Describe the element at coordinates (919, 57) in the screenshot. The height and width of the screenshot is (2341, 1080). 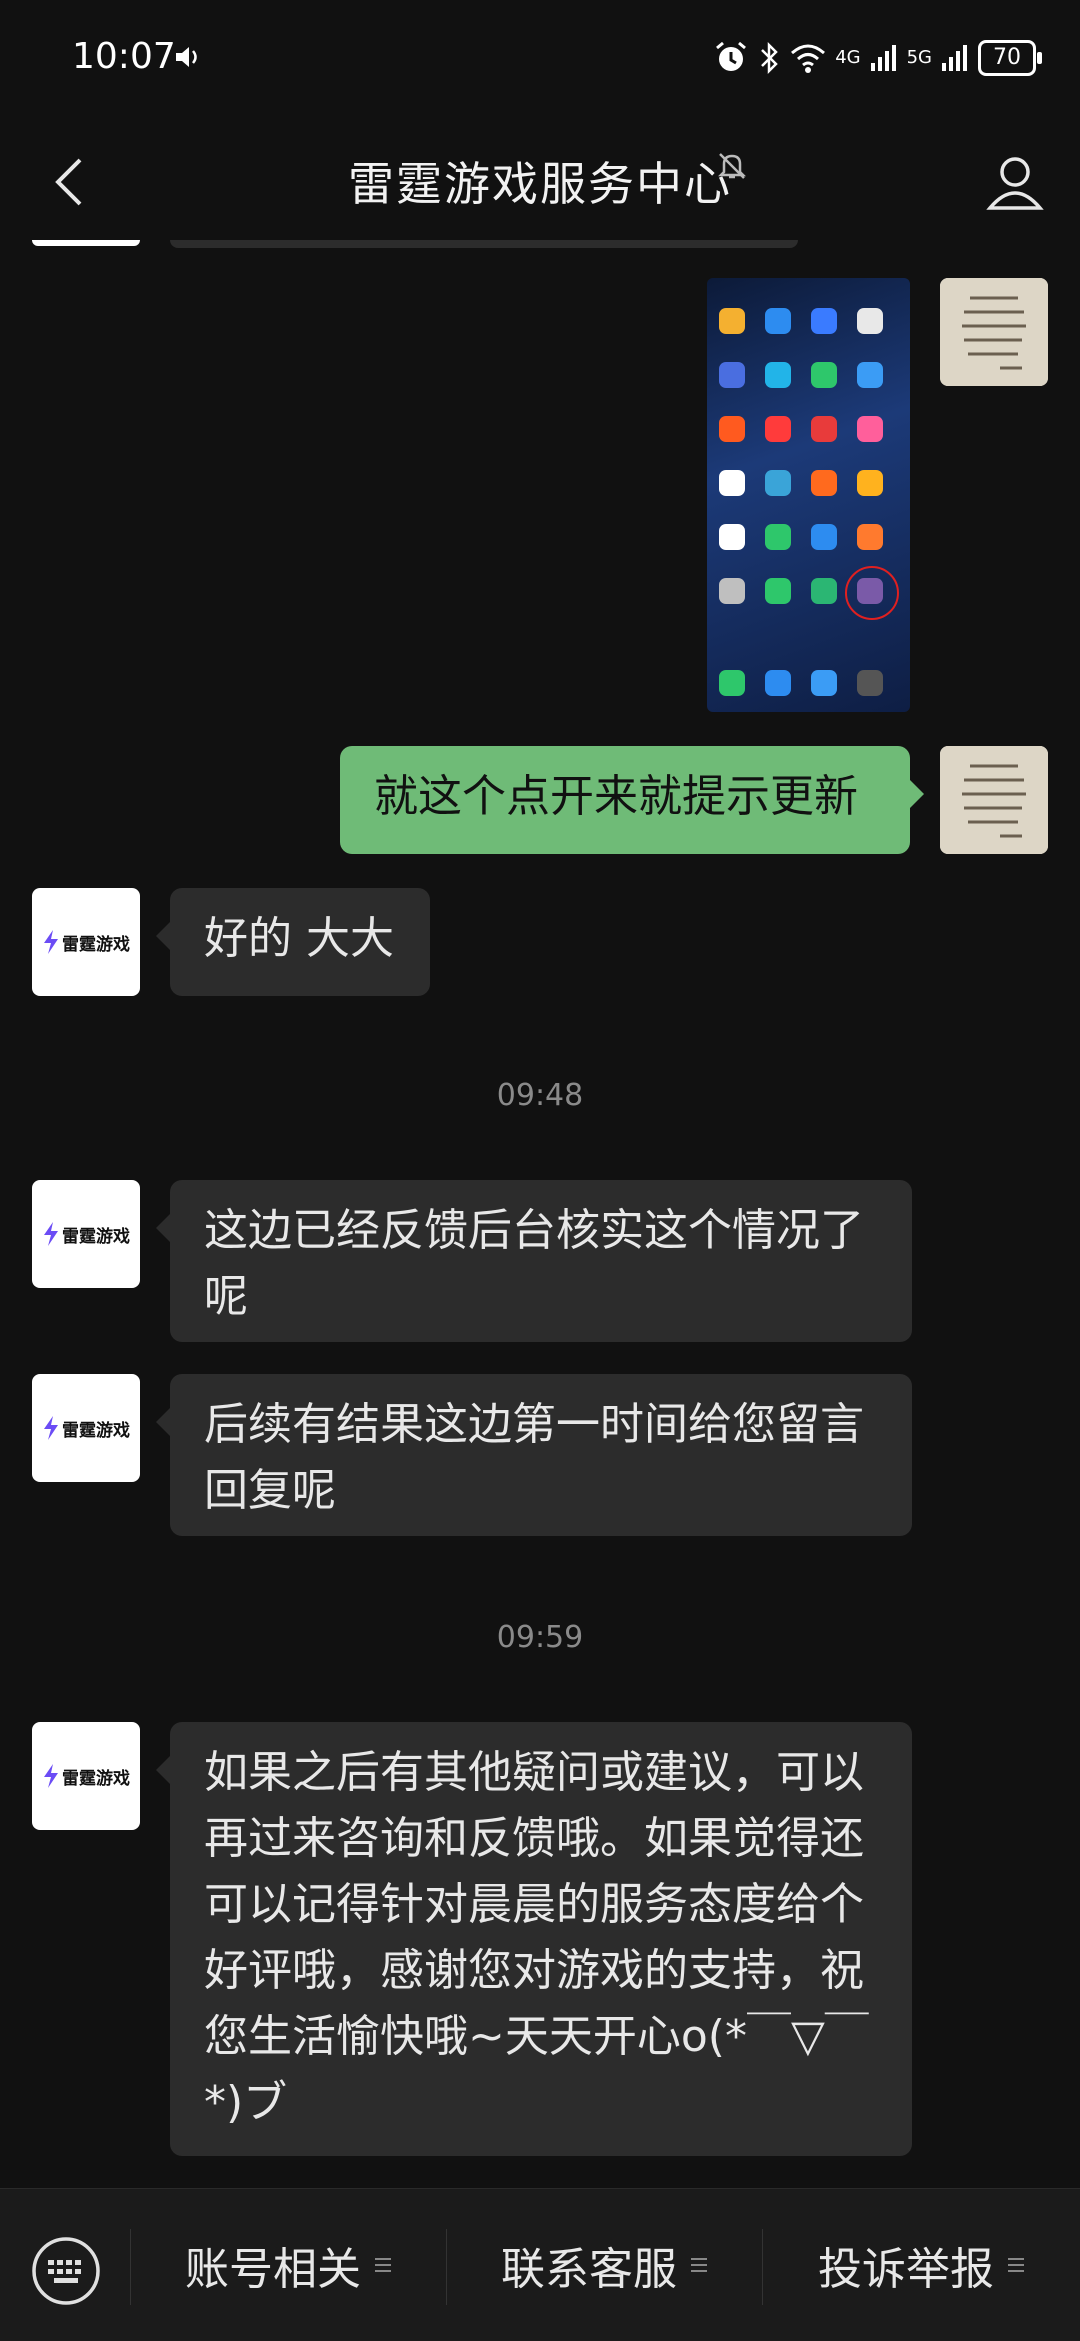
I see `network-label-2: 5G` at that location.